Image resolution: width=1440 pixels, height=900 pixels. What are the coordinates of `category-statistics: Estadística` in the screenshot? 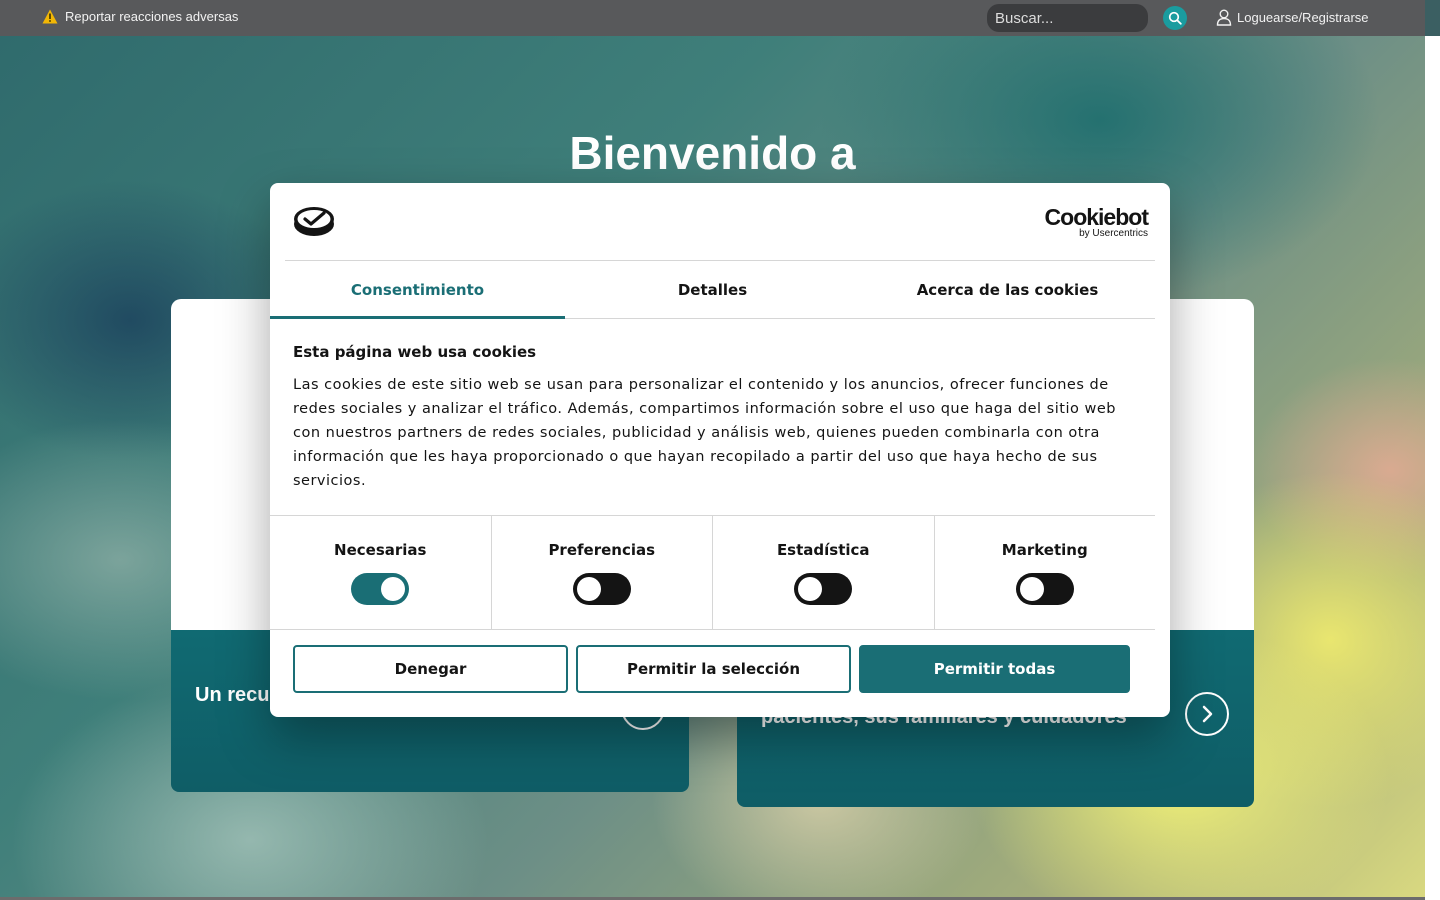 It's located at (823, 572).